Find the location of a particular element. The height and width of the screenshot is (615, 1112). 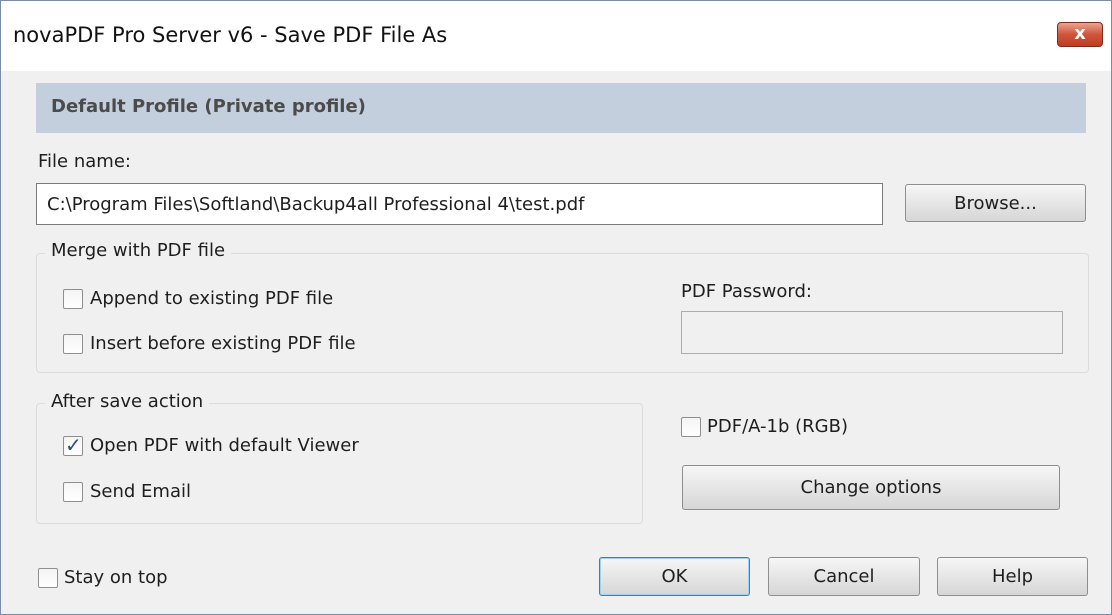

stay-on-top-checkbox is located at coordinates (48, 578).